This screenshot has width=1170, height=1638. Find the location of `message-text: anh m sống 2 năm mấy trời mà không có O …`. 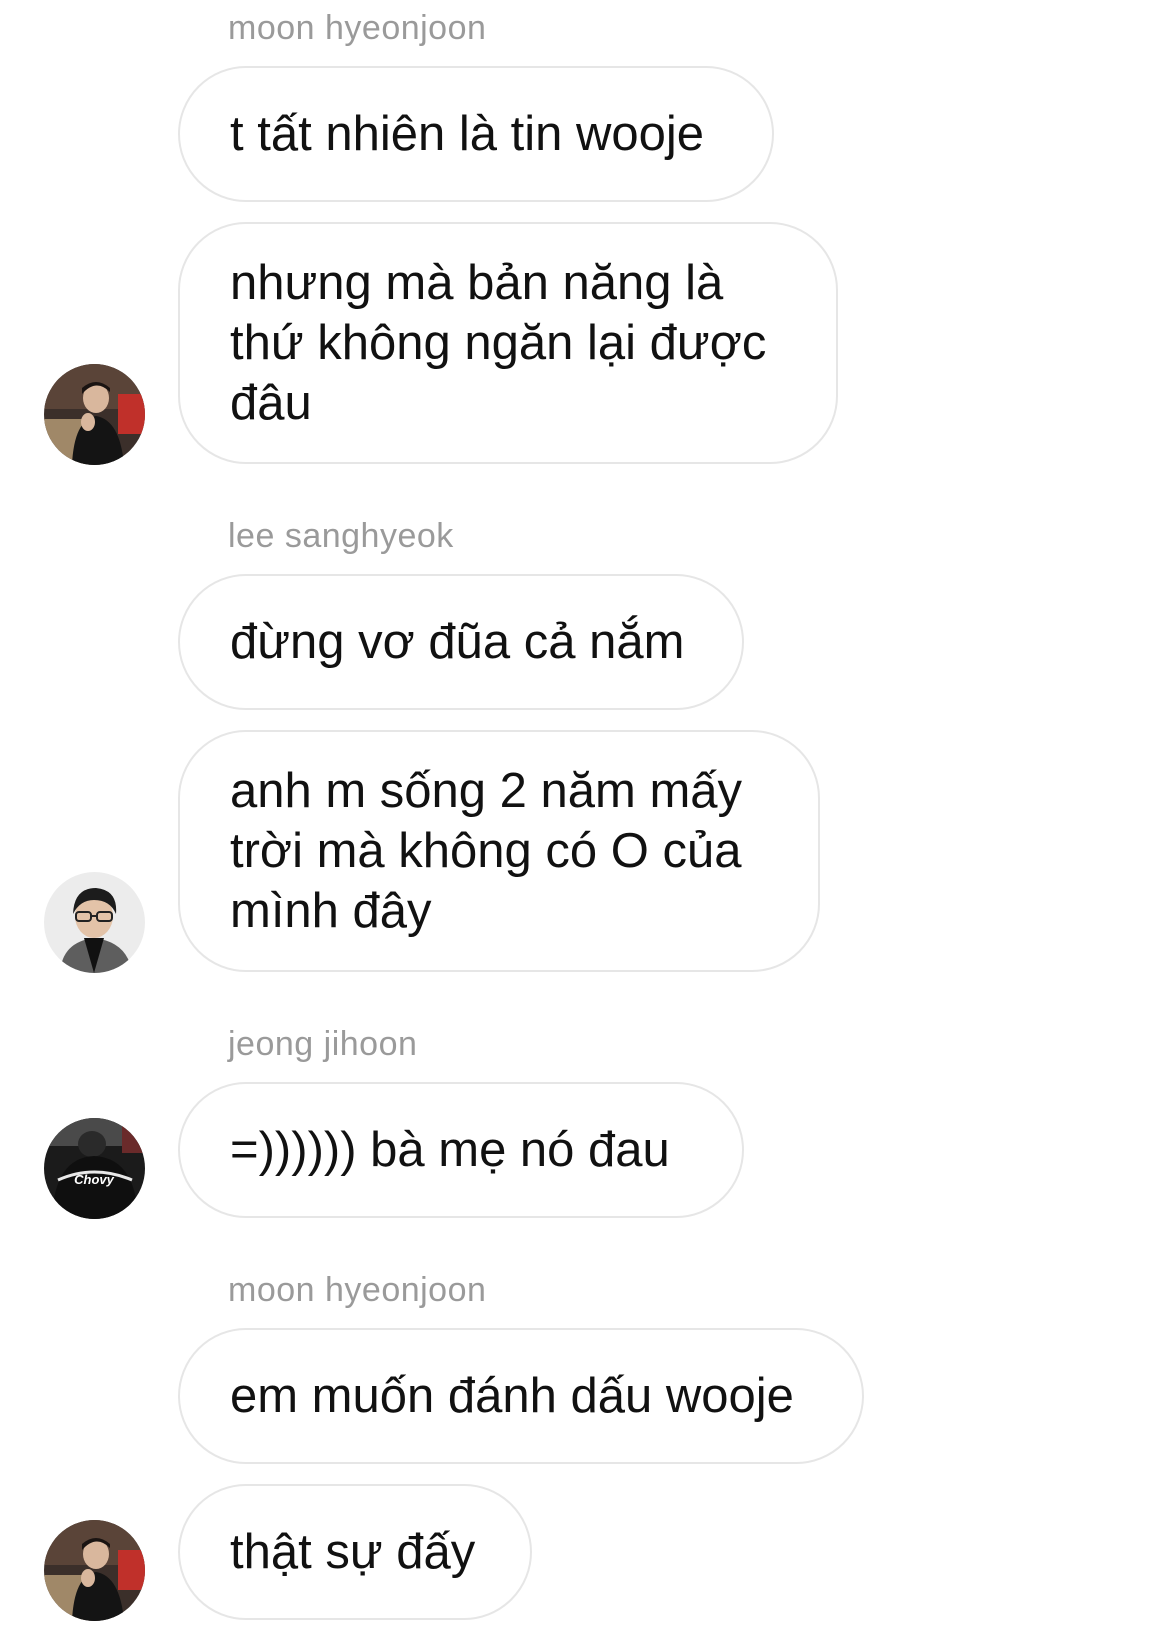

message-text: anh m sống 2 năm mấy trời mà không có O … is located at coordinates (486, 851).